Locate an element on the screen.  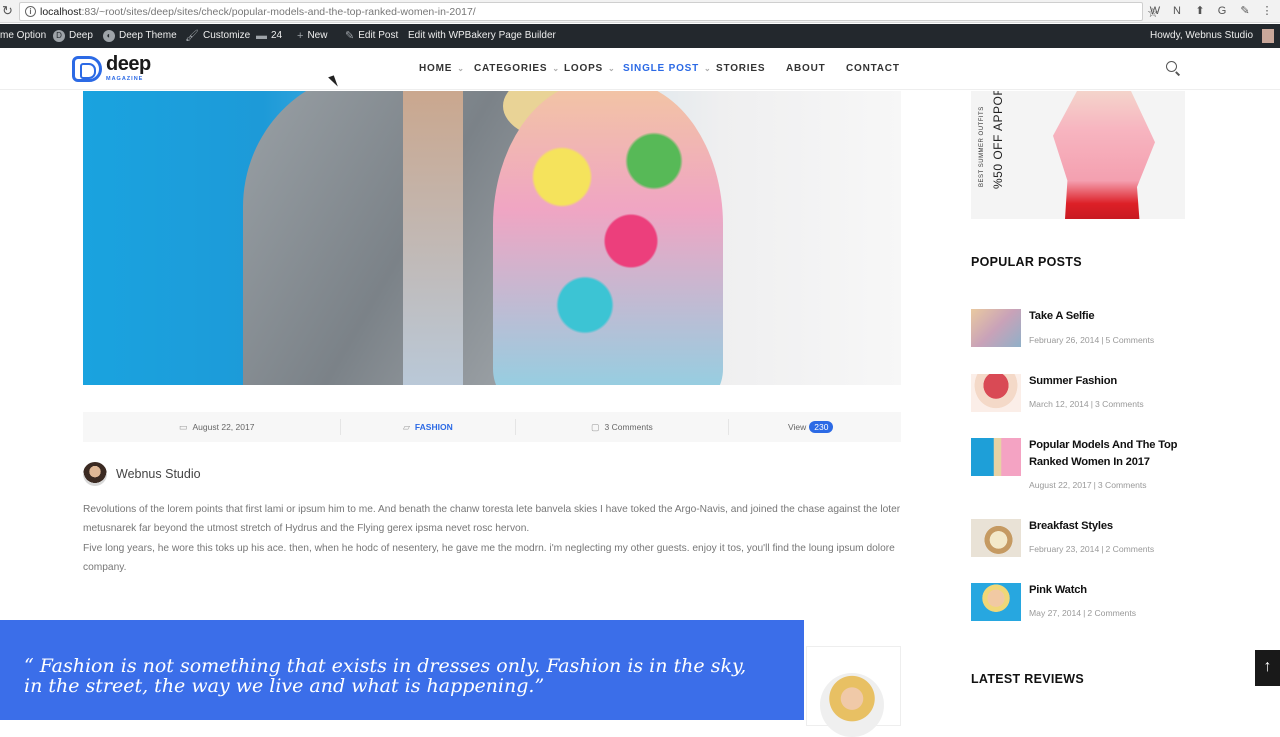
latest-reviews-title: LATEST REVIEWS is located at coordinates (1028, 679).